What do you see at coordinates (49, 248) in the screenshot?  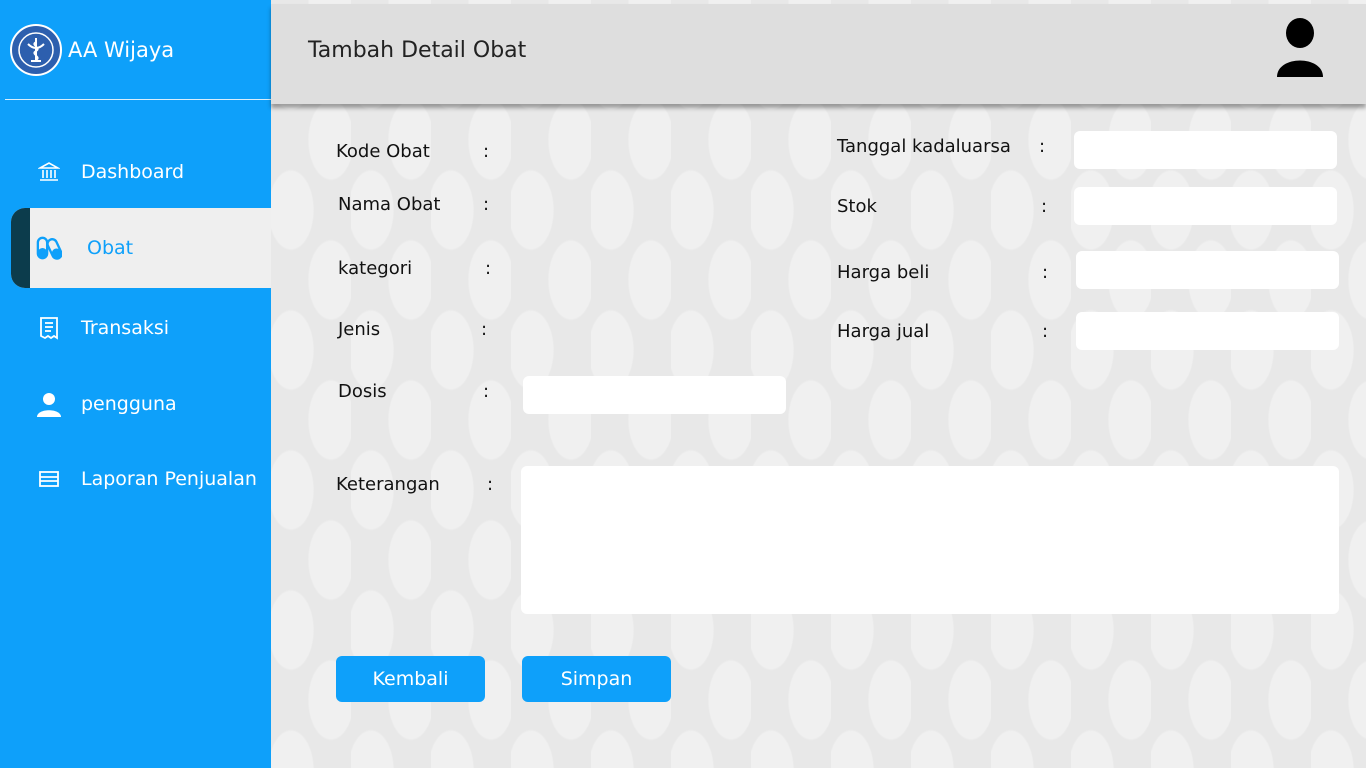 I see `pills-icon` at bounding box center [49, 248].